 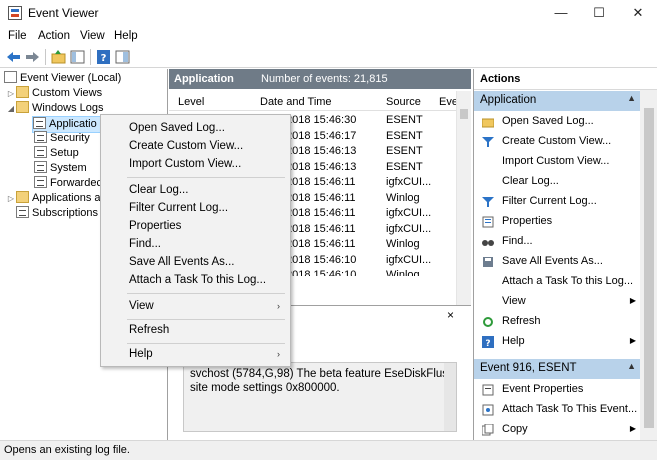 What do you see at coordinates (561, 13) in the screenshot?
I see `minimize-button: —` at bounding box center [561, 13].